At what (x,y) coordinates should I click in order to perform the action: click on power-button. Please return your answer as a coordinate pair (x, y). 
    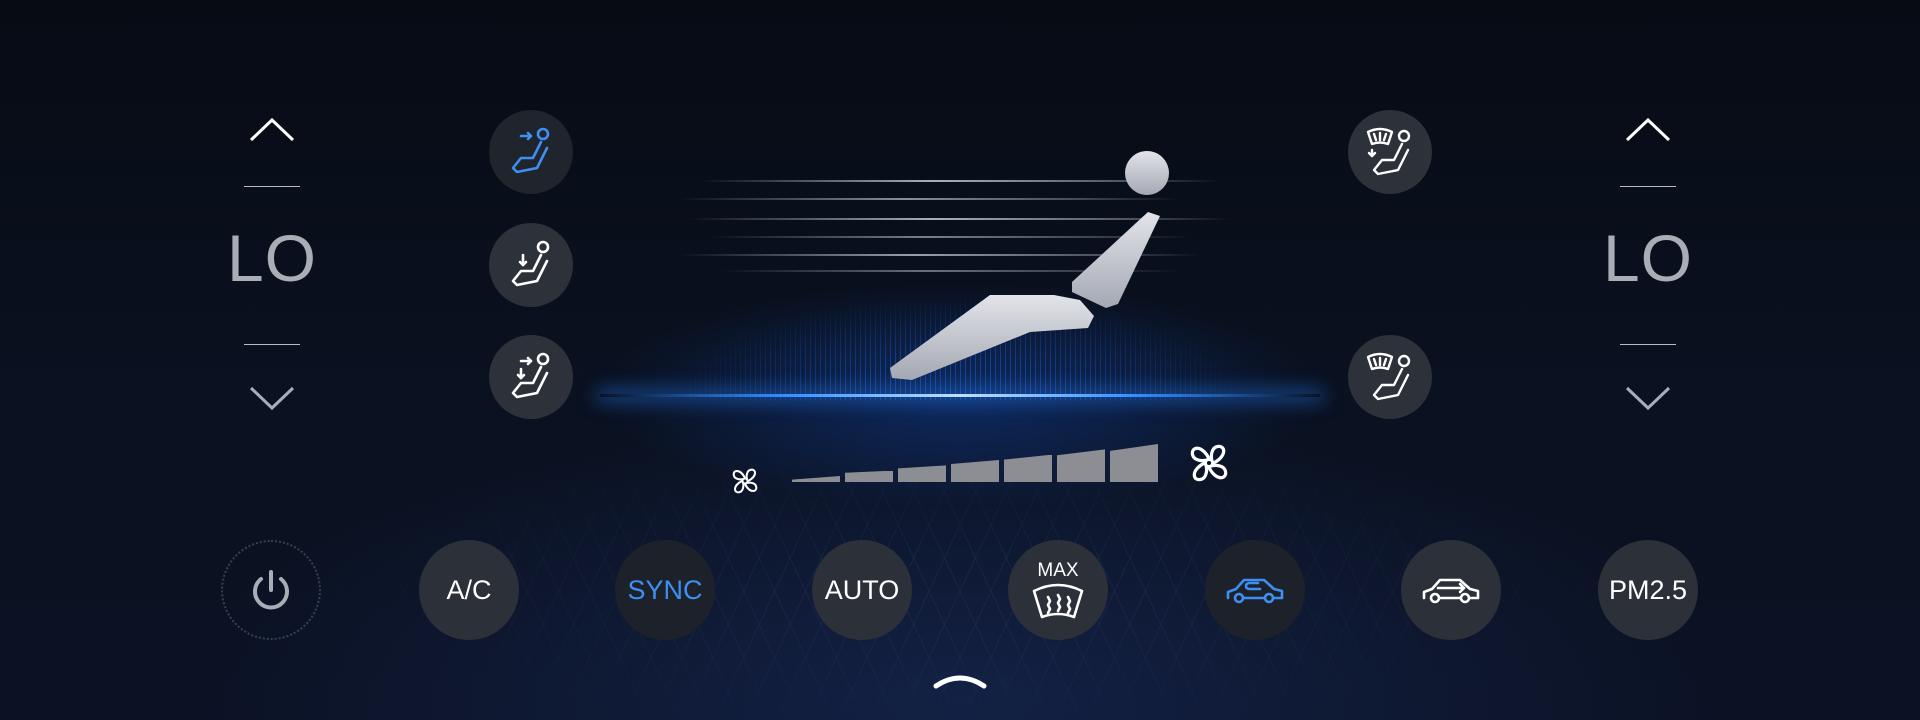
    Looking at the image, I should click on (271, 590).